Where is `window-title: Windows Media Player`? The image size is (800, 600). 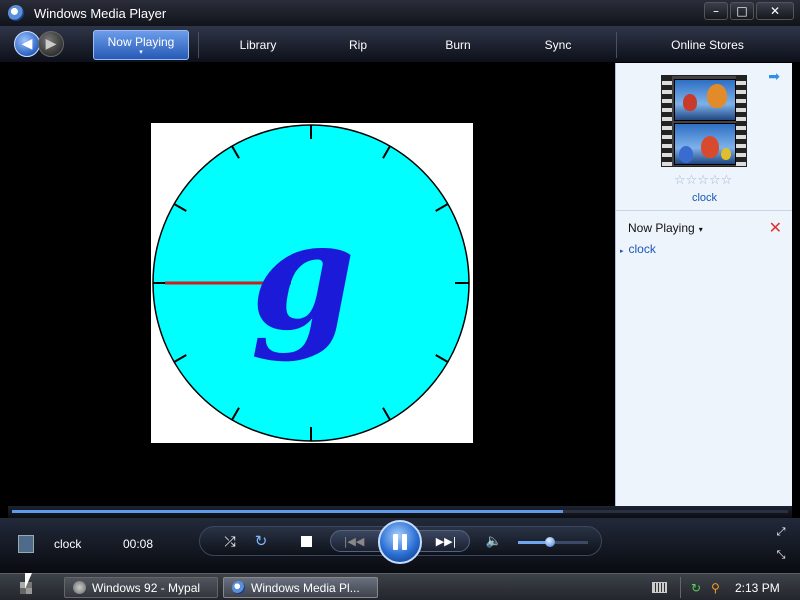
window-title: Windows Media Player is located at coordinates (100, 13).